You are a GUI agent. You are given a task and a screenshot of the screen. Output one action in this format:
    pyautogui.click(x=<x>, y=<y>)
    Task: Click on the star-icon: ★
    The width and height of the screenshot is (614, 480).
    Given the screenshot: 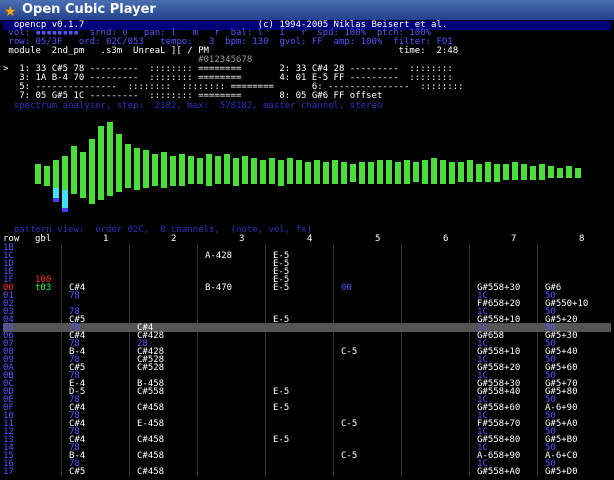 What is the action you would take?
    pyautogui.click(x=10, y=12)
    